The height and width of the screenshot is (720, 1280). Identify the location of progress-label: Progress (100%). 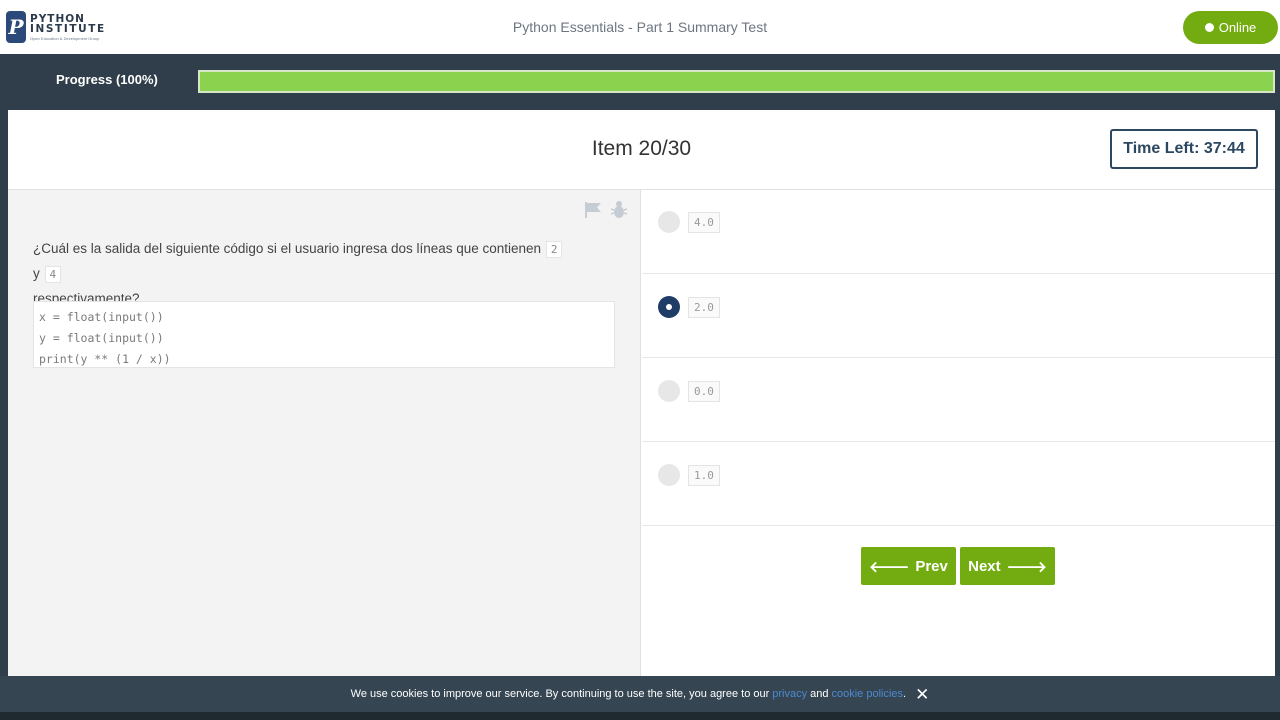
(107, 79).